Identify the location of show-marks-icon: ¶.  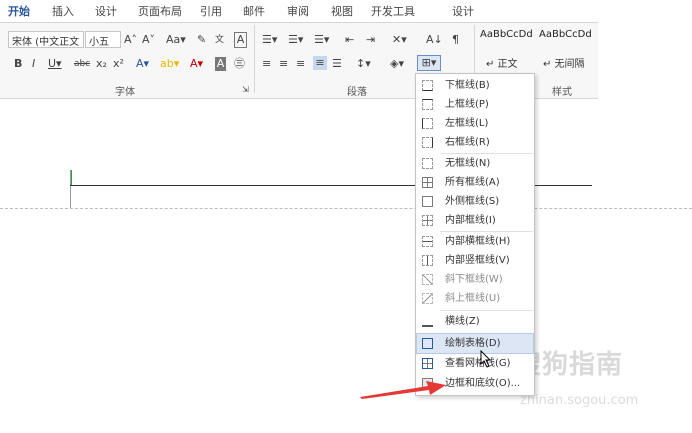
(455, 40).